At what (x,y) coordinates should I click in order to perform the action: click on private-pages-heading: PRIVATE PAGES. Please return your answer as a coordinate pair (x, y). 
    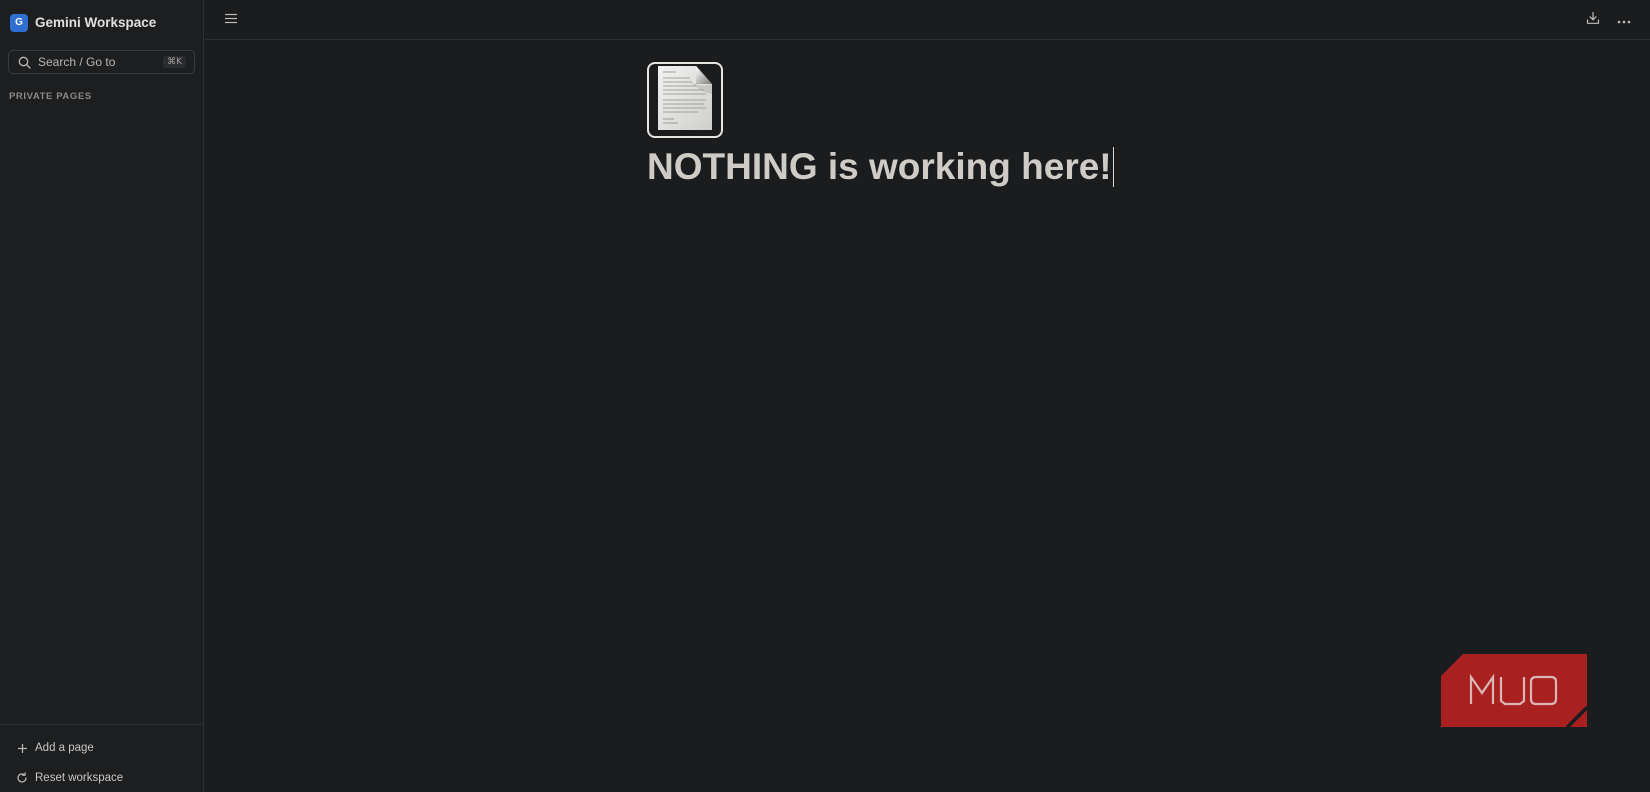
    Looking at the image, I should click on (50, 96).